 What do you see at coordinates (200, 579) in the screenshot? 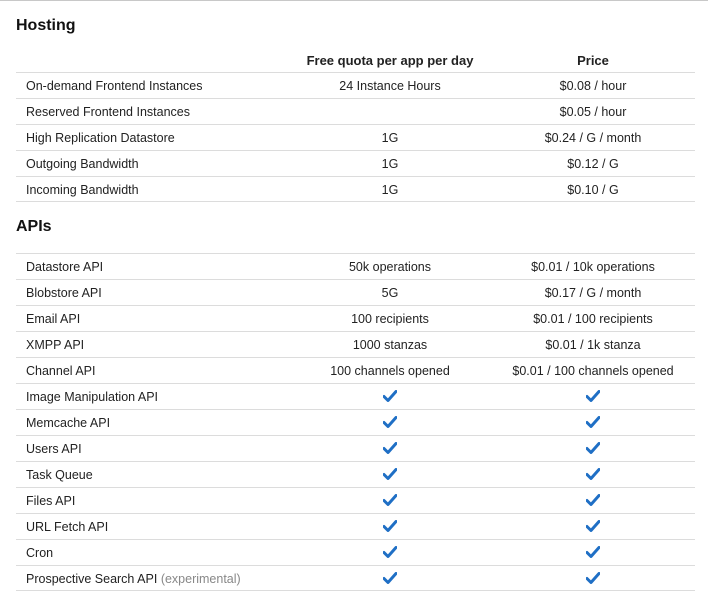
I see `row-note: (experimental)` at bounding box center [200, 579].